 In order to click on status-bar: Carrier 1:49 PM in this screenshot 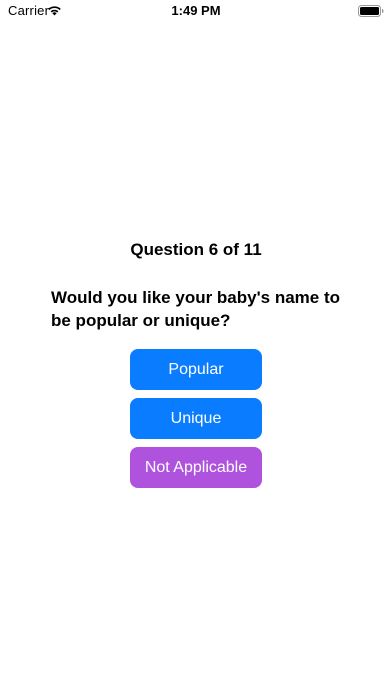, I will do `click(196, 11)`.